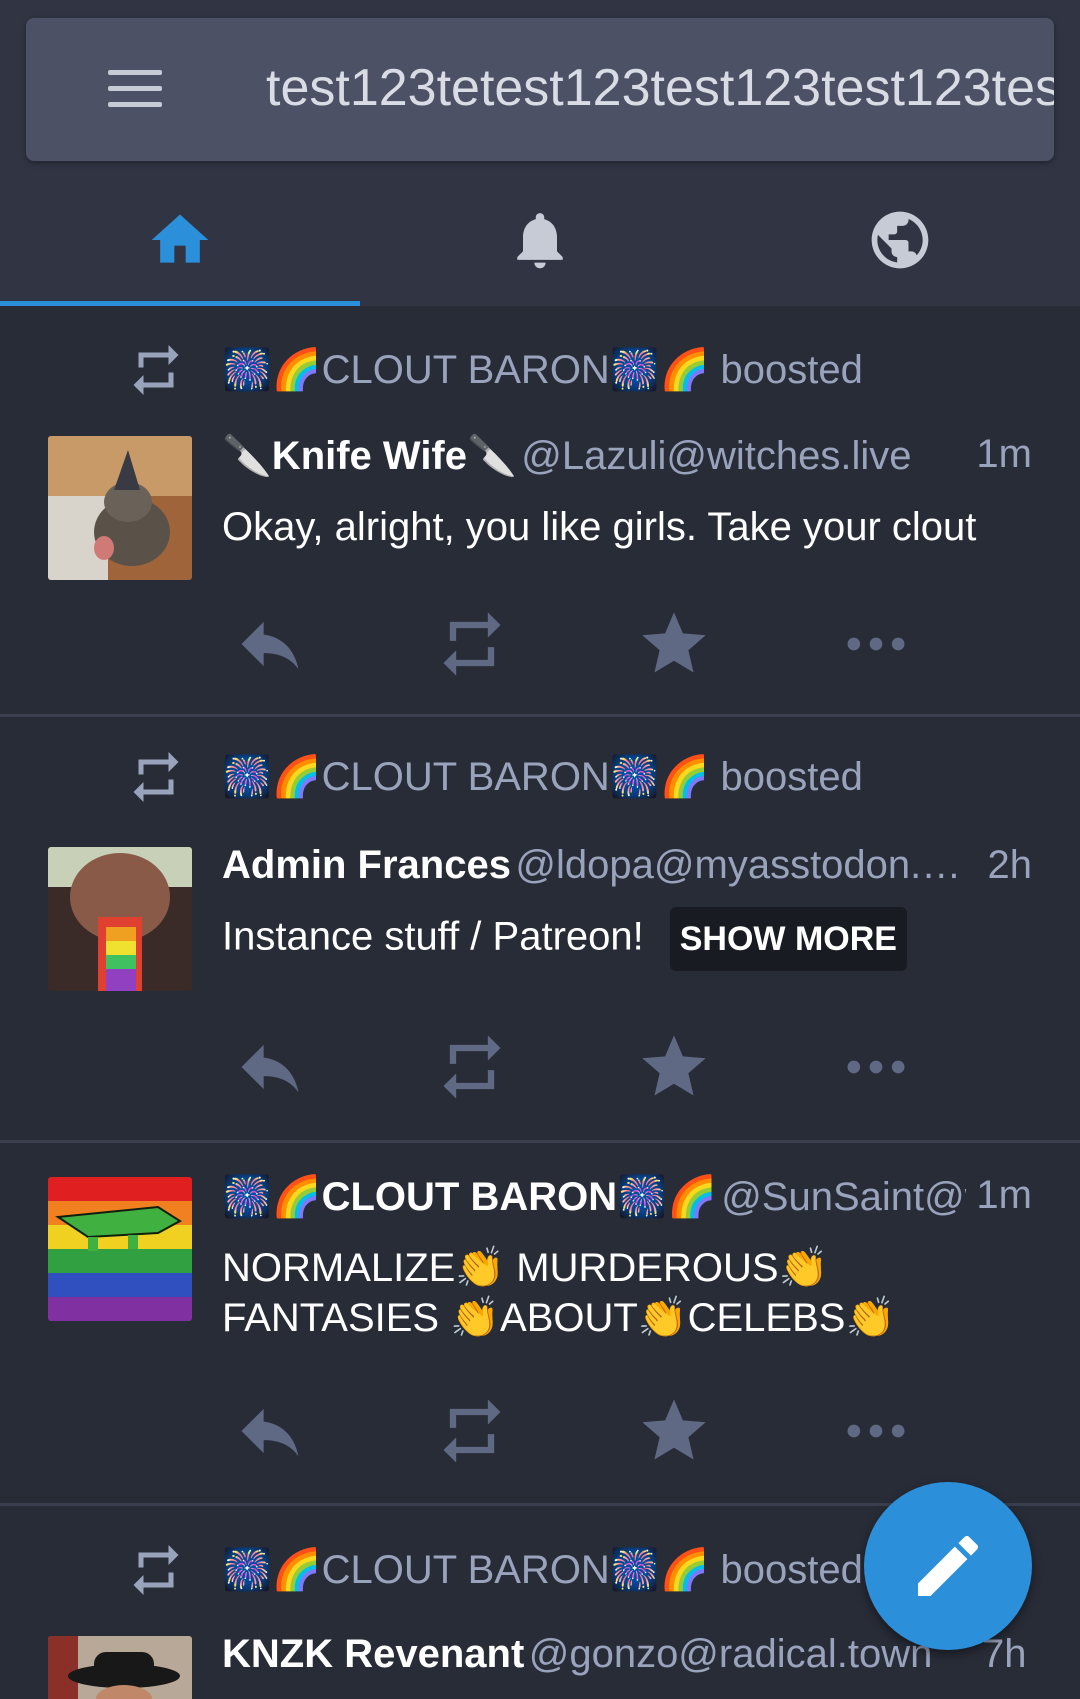 Image resolution: width=1080 pixels, height=1699 pixels. Describe the element at coordinates (469, 1197) in the screenshot. I see `display-name: 🎆🌈CLOUT BARON🎆🌈` at that location.